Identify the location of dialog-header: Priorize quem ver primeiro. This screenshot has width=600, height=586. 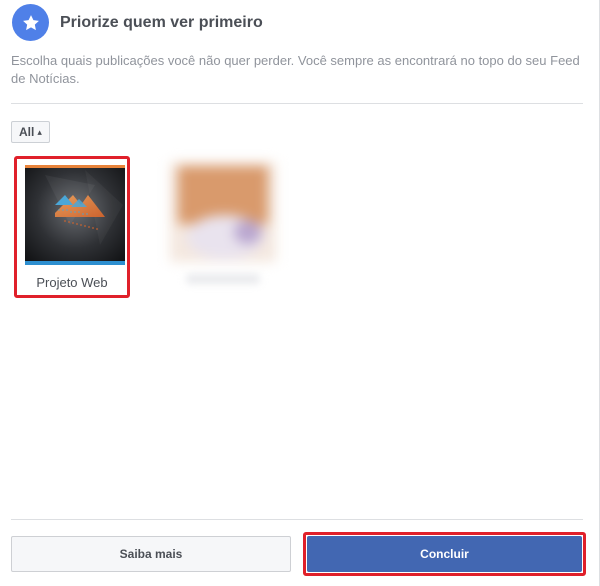
(137, 22).